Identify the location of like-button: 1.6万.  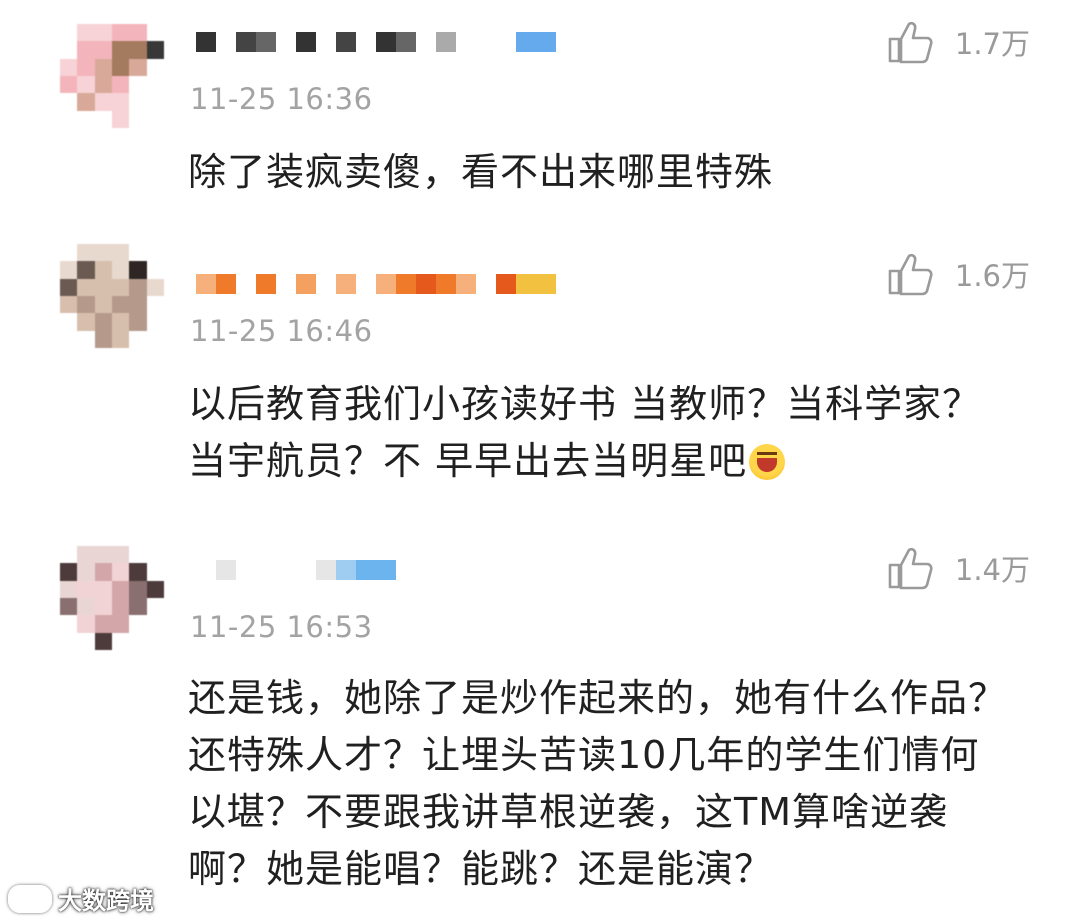
(958, 274).